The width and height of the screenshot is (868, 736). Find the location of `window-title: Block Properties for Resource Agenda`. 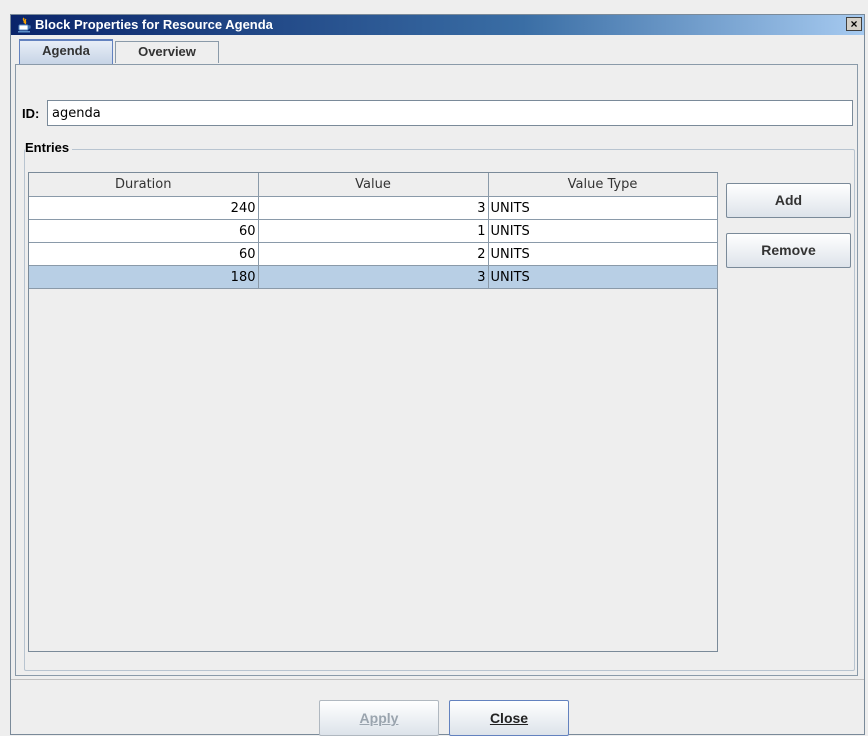

window-title: Block Properties for Resource Agenda is located at coordinates (154, 24).